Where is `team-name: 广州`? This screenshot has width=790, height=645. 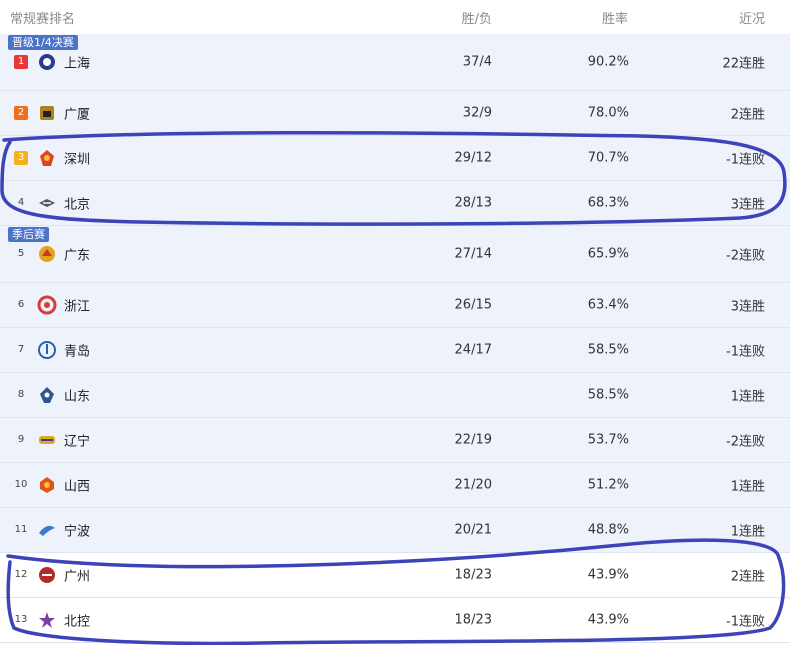 team-name: 广州 is located at coordinates (77, 575).